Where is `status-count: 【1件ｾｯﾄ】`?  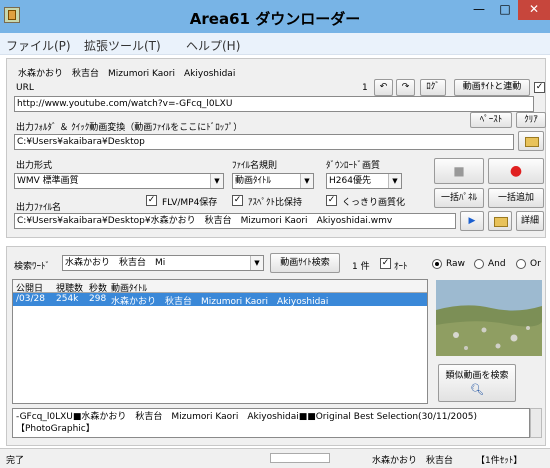 status-count: 【1件ｾｯﾄ】 is located at coordinates (499, 461).